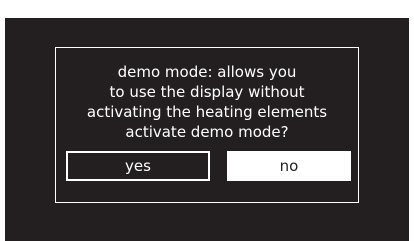  Describe the element at coordinates (138, 166) in the screenshot. I see `yes-button: yes` at that location.